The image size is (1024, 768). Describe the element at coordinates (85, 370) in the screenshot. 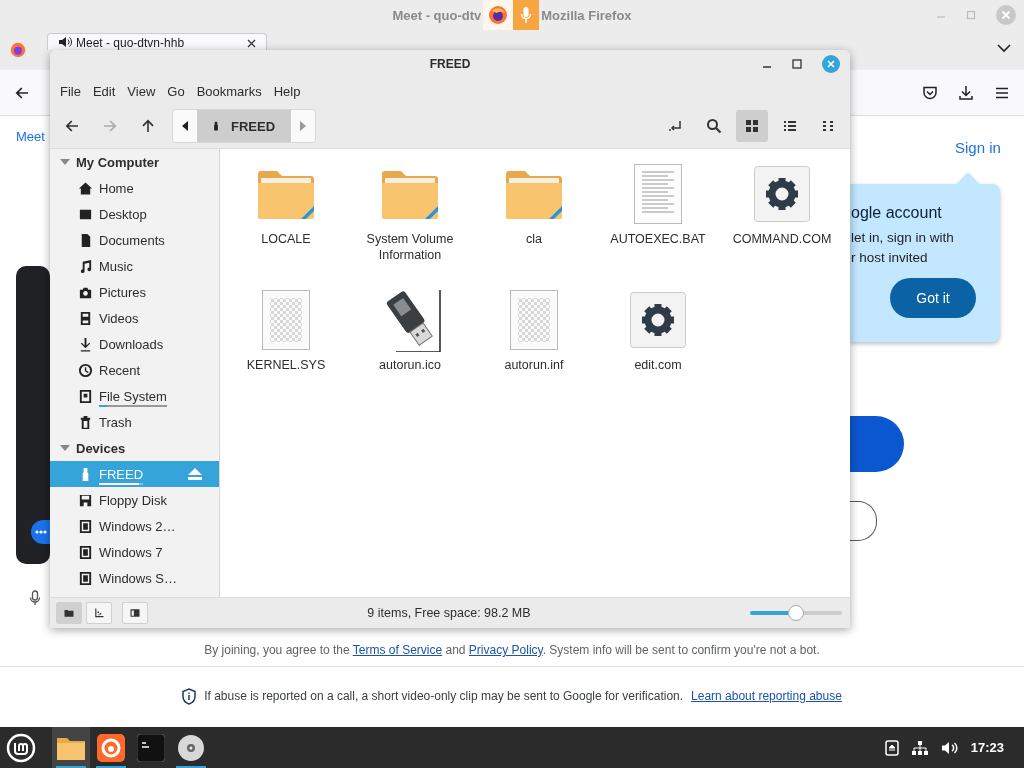

I see `recent-icon` at that location.